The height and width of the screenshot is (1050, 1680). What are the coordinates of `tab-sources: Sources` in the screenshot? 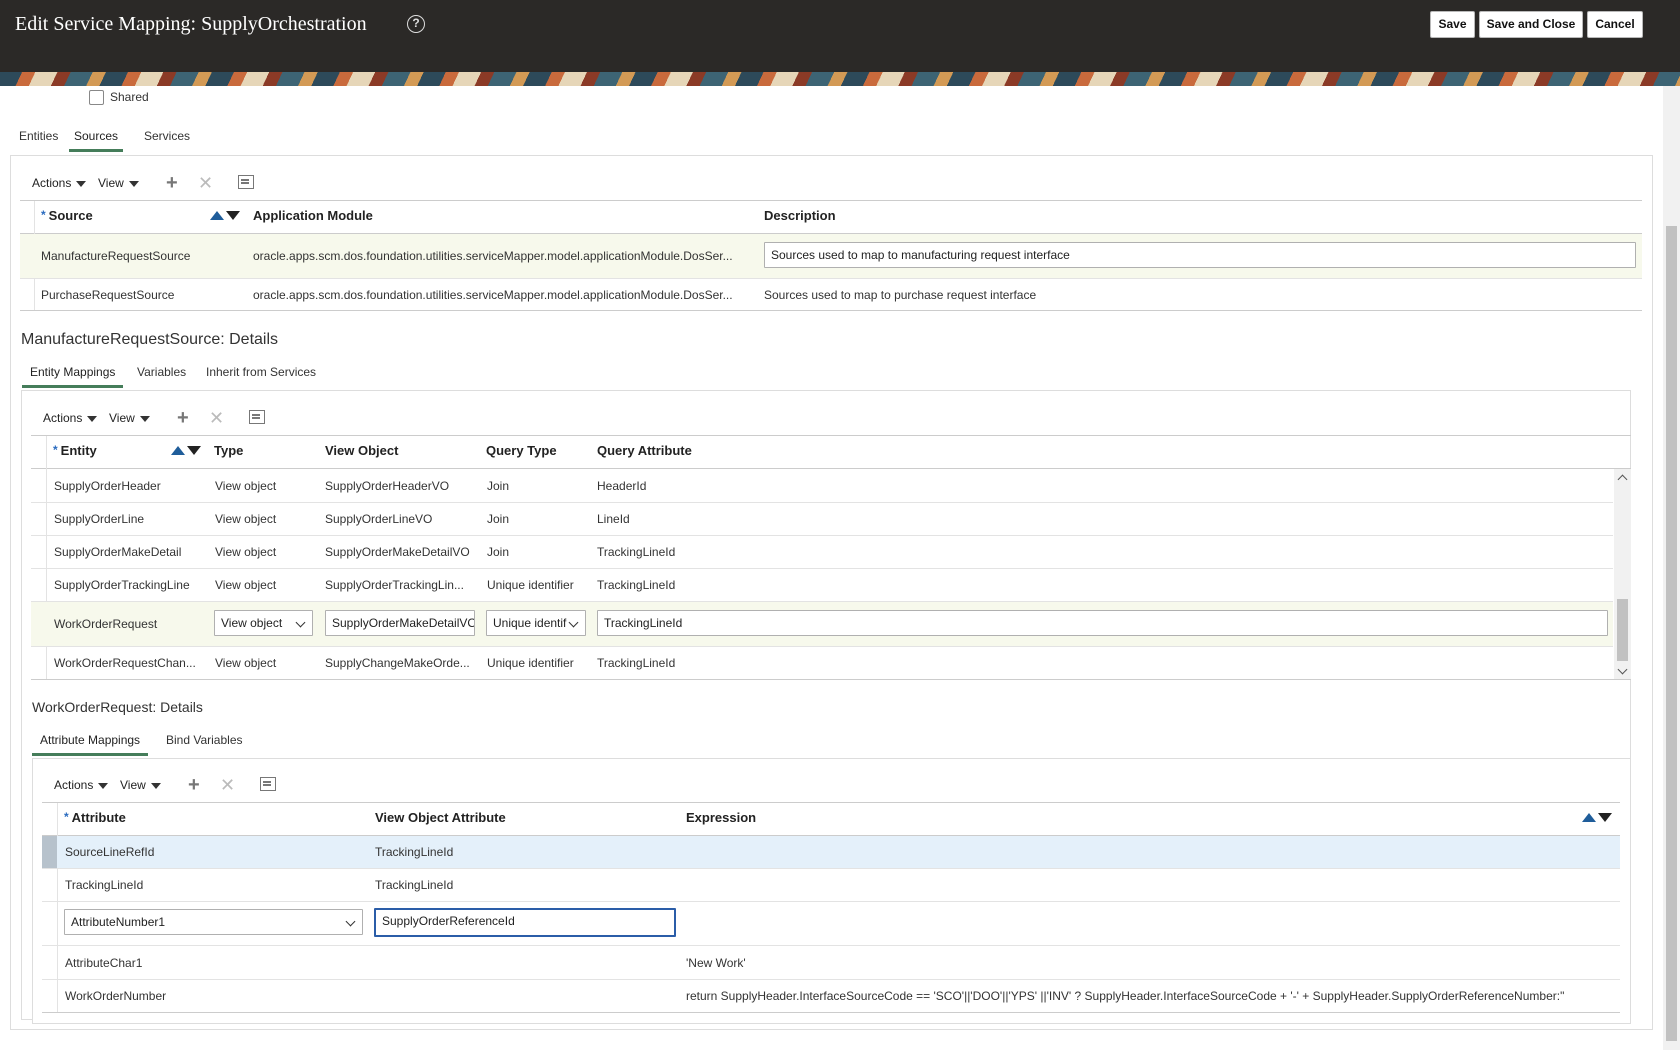 It's located at (96, 140).